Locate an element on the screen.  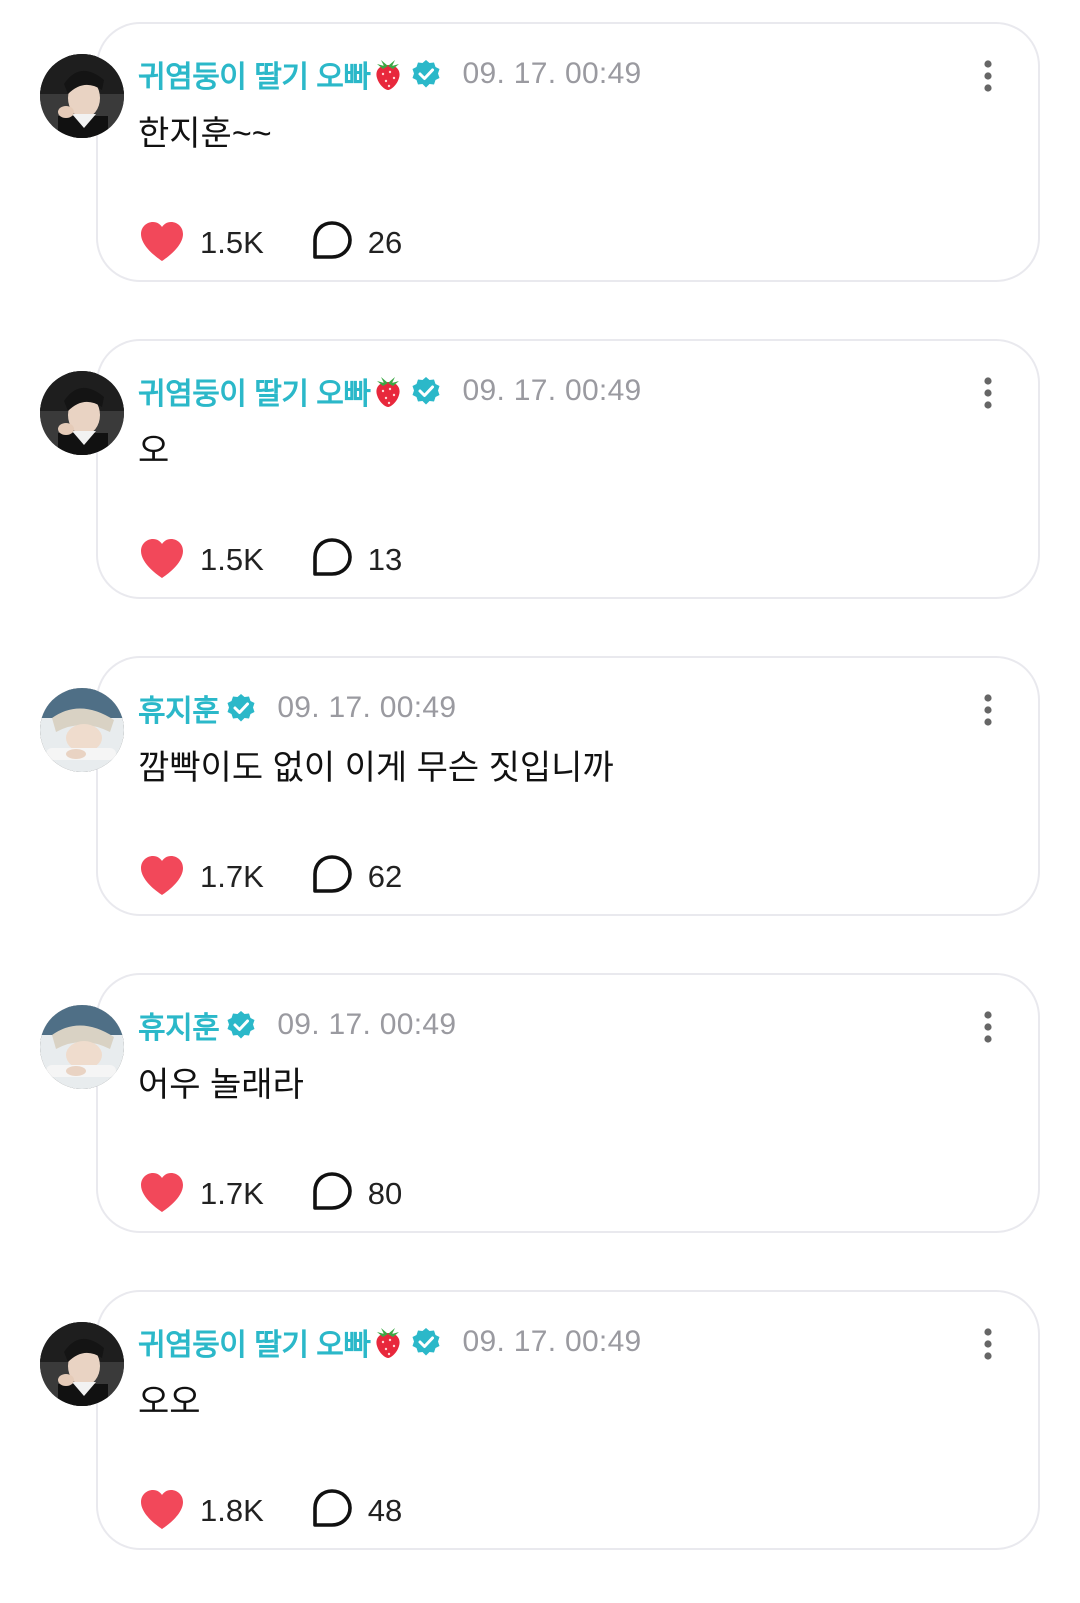
post-message: 어우 놀래라 is located at coordinates (221, 1085).